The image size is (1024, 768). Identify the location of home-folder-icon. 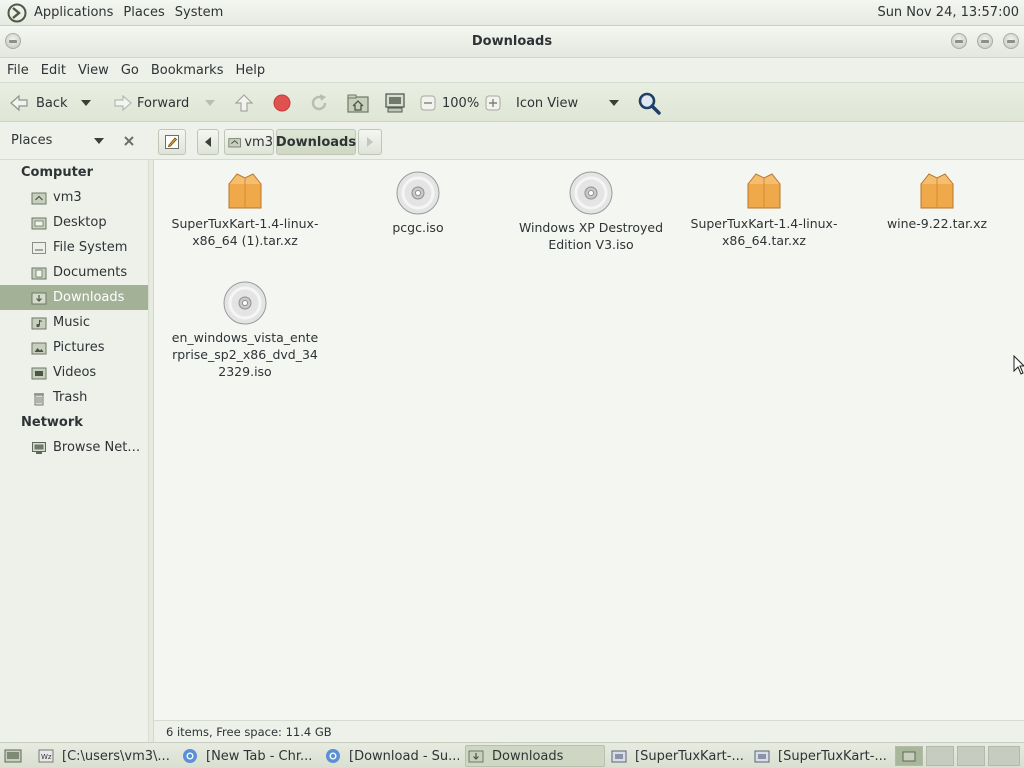
(39, 198).